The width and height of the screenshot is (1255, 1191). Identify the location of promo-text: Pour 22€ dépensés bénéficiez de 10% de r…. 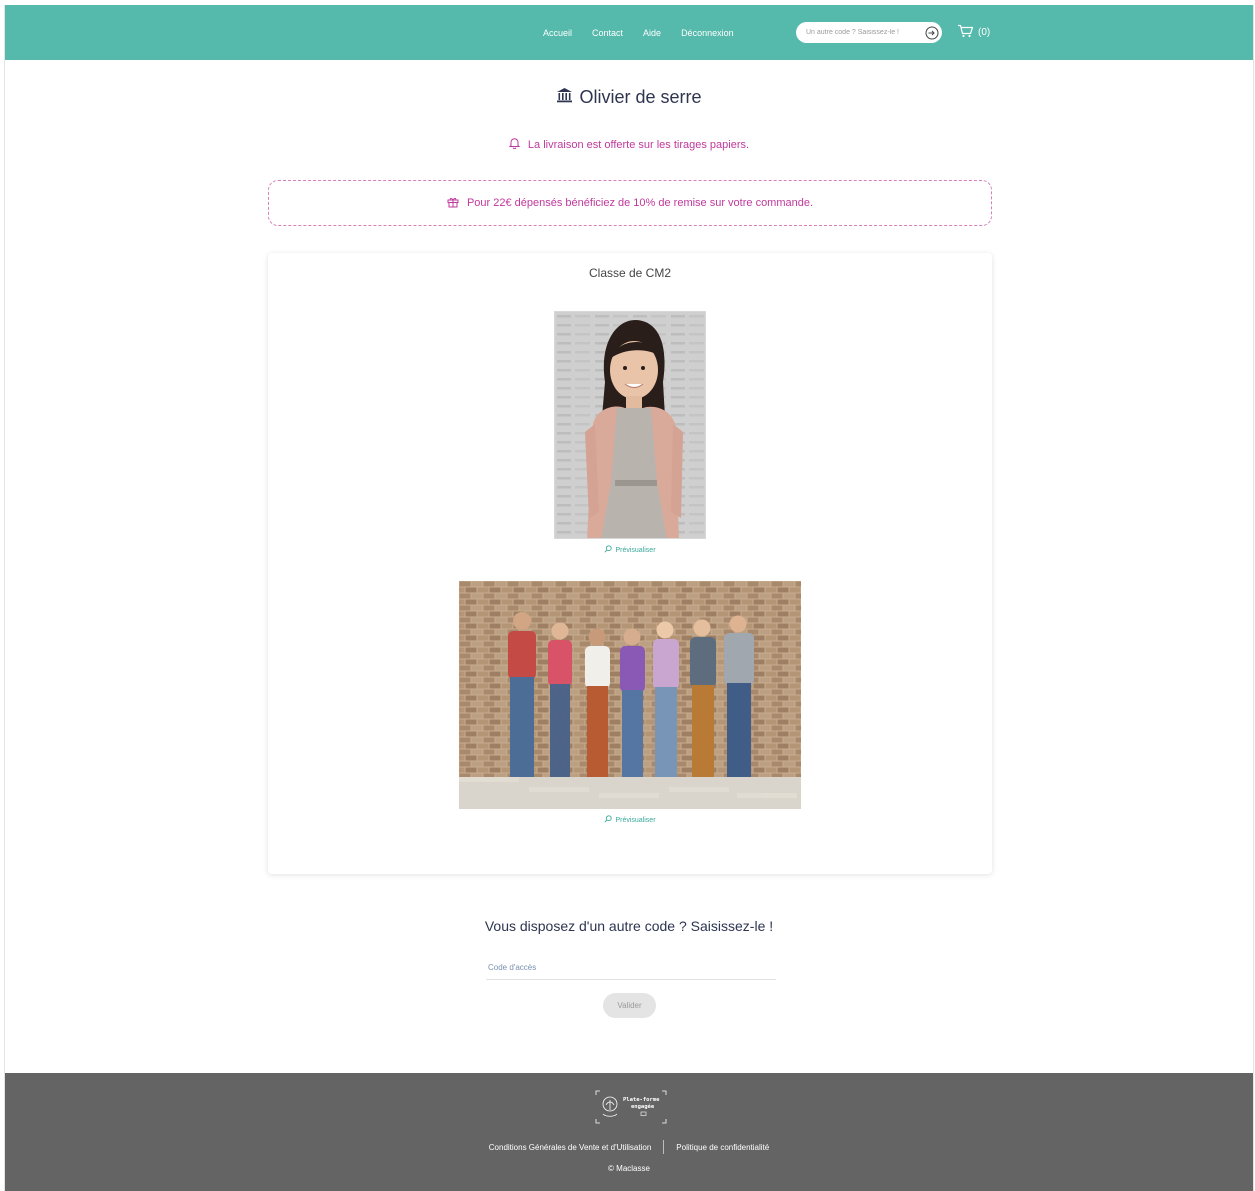
(640, 203).